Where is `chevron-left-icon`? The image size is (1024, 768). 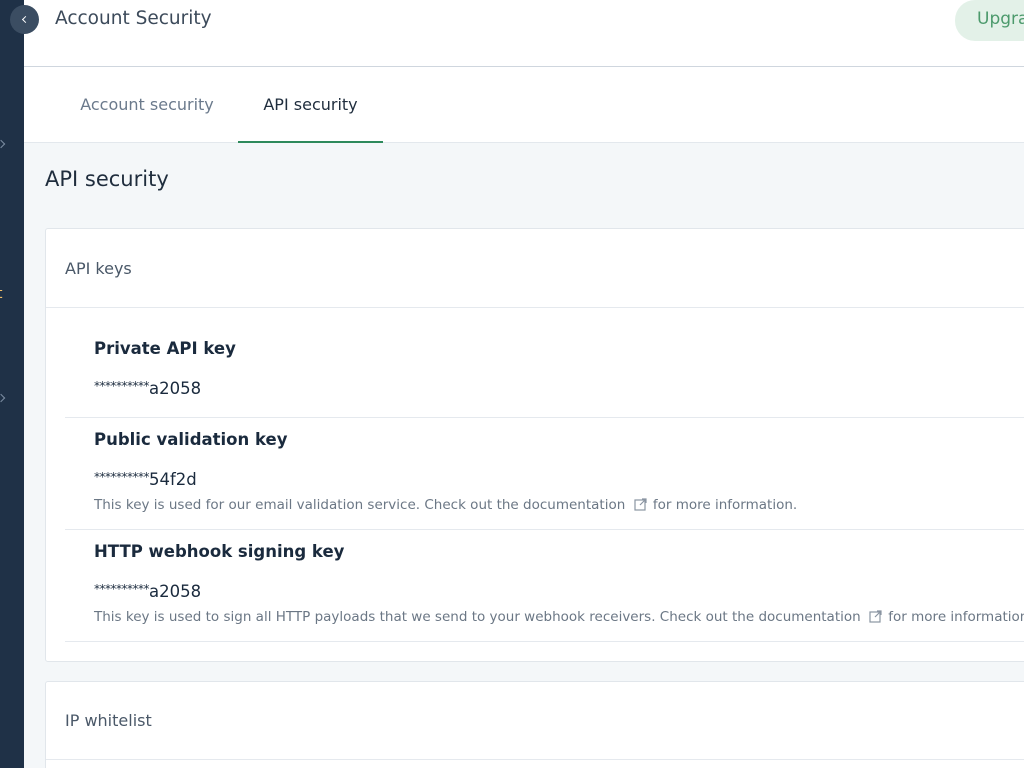 chevron-left-icon is located at coordinates (25, 19).